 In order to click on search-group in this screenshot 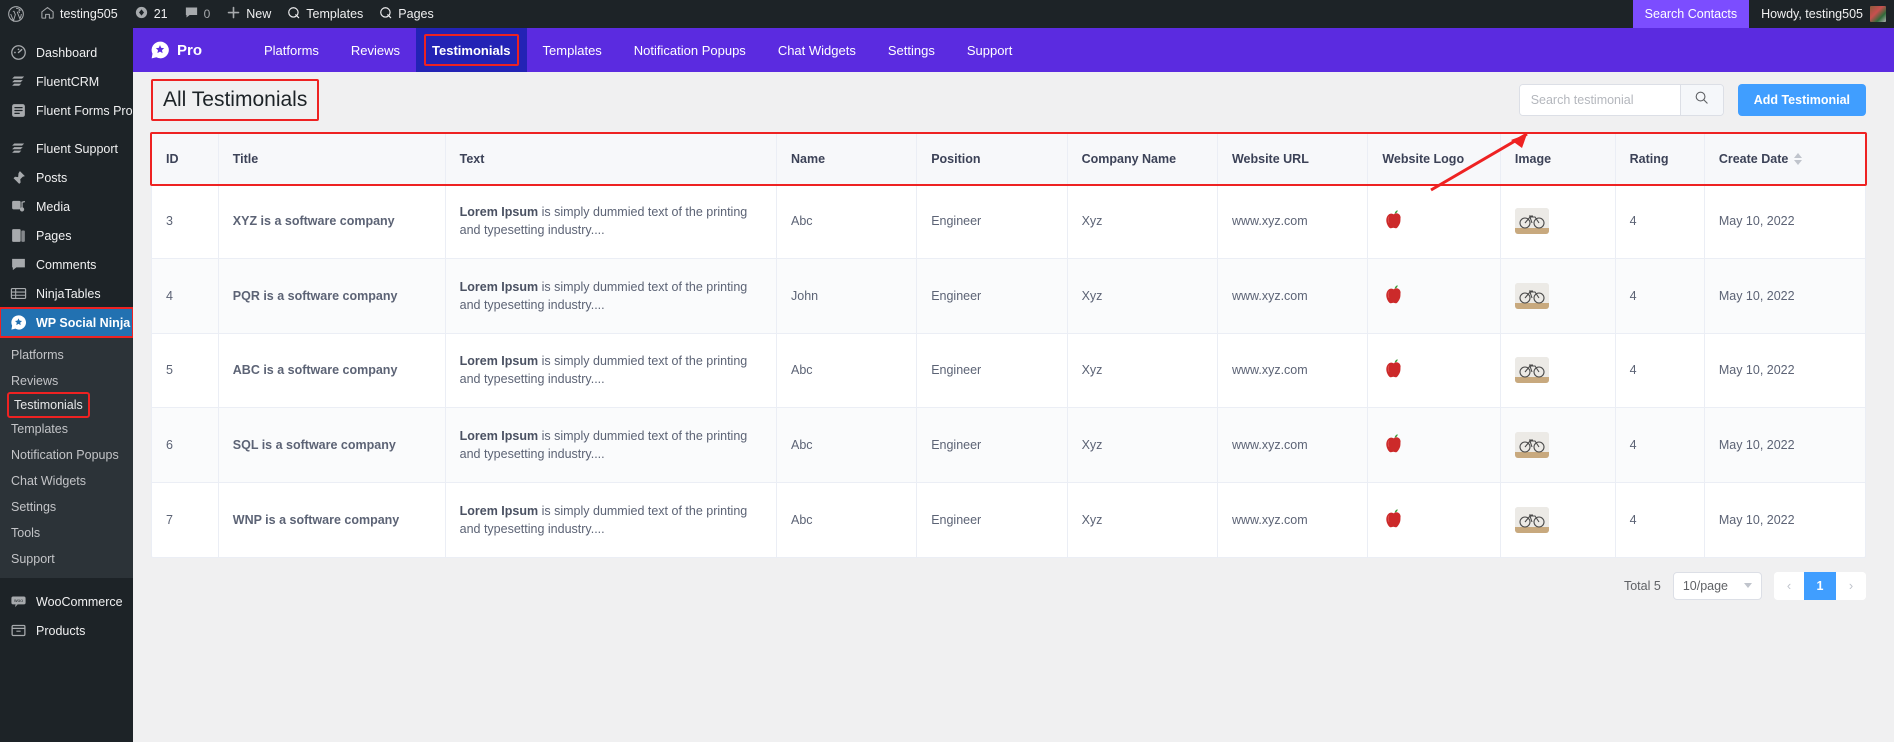, I will do `click(1621, 100)`.